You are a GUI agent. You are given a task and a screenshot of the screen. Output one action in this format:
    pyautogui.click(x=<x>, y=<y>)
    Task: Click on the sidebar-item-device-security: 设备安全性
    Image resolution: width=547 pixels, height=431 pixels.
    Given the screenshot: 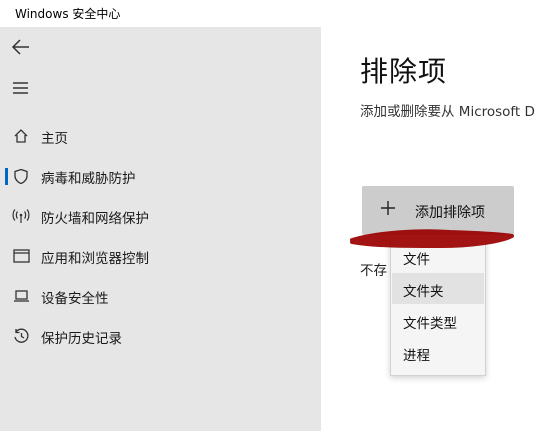 What is the action you would take?
    pyautogui.click(x=160, y=296)
    